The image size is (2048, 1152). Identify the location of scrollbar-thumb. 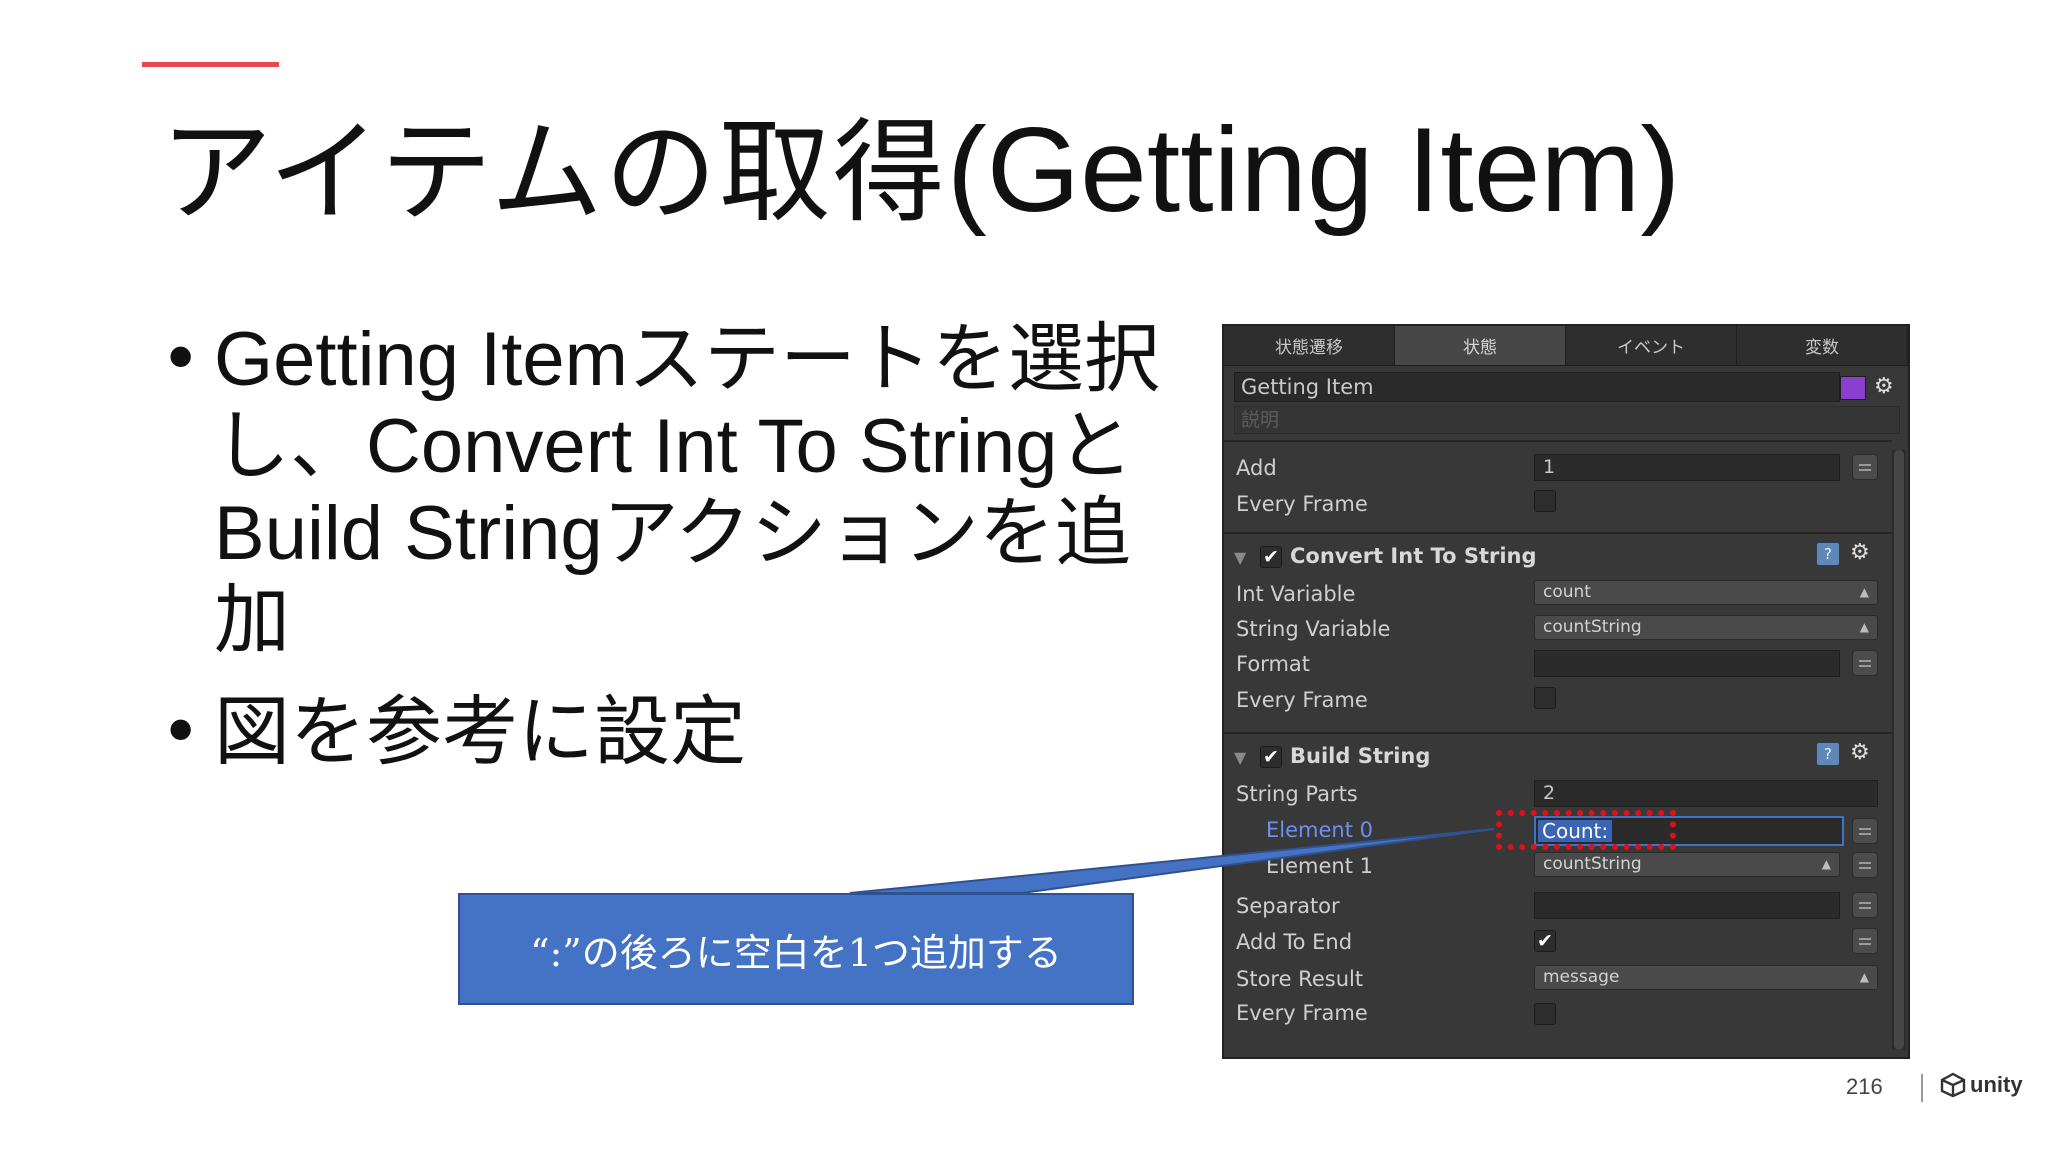
(1899, 750).